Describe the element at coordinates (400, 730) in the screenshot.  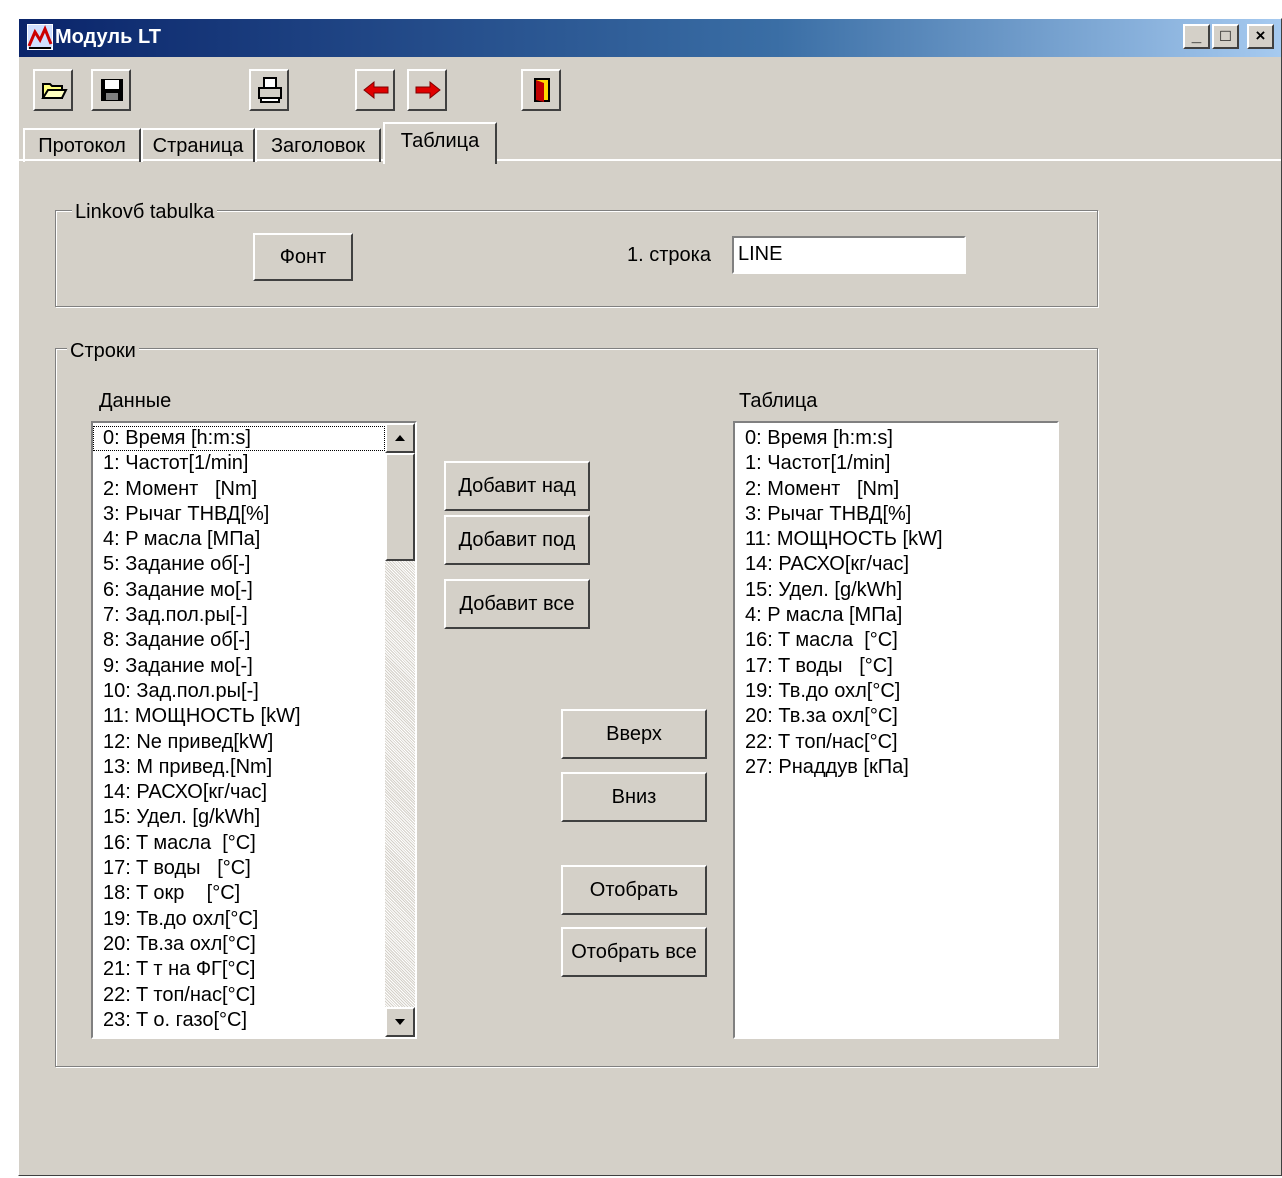
I see `data-scrollbar` at that location.